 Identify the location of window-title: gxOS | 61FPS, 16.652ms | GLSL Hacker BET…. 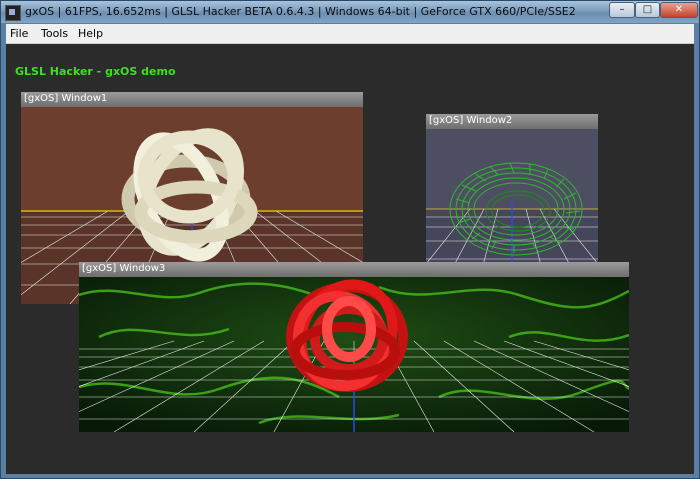
(300, 11).